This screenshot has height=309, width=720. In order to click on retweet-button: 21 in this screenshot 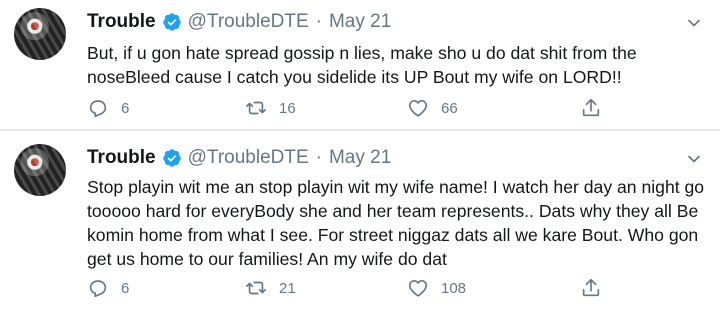, I will do `click(270, 288)`.